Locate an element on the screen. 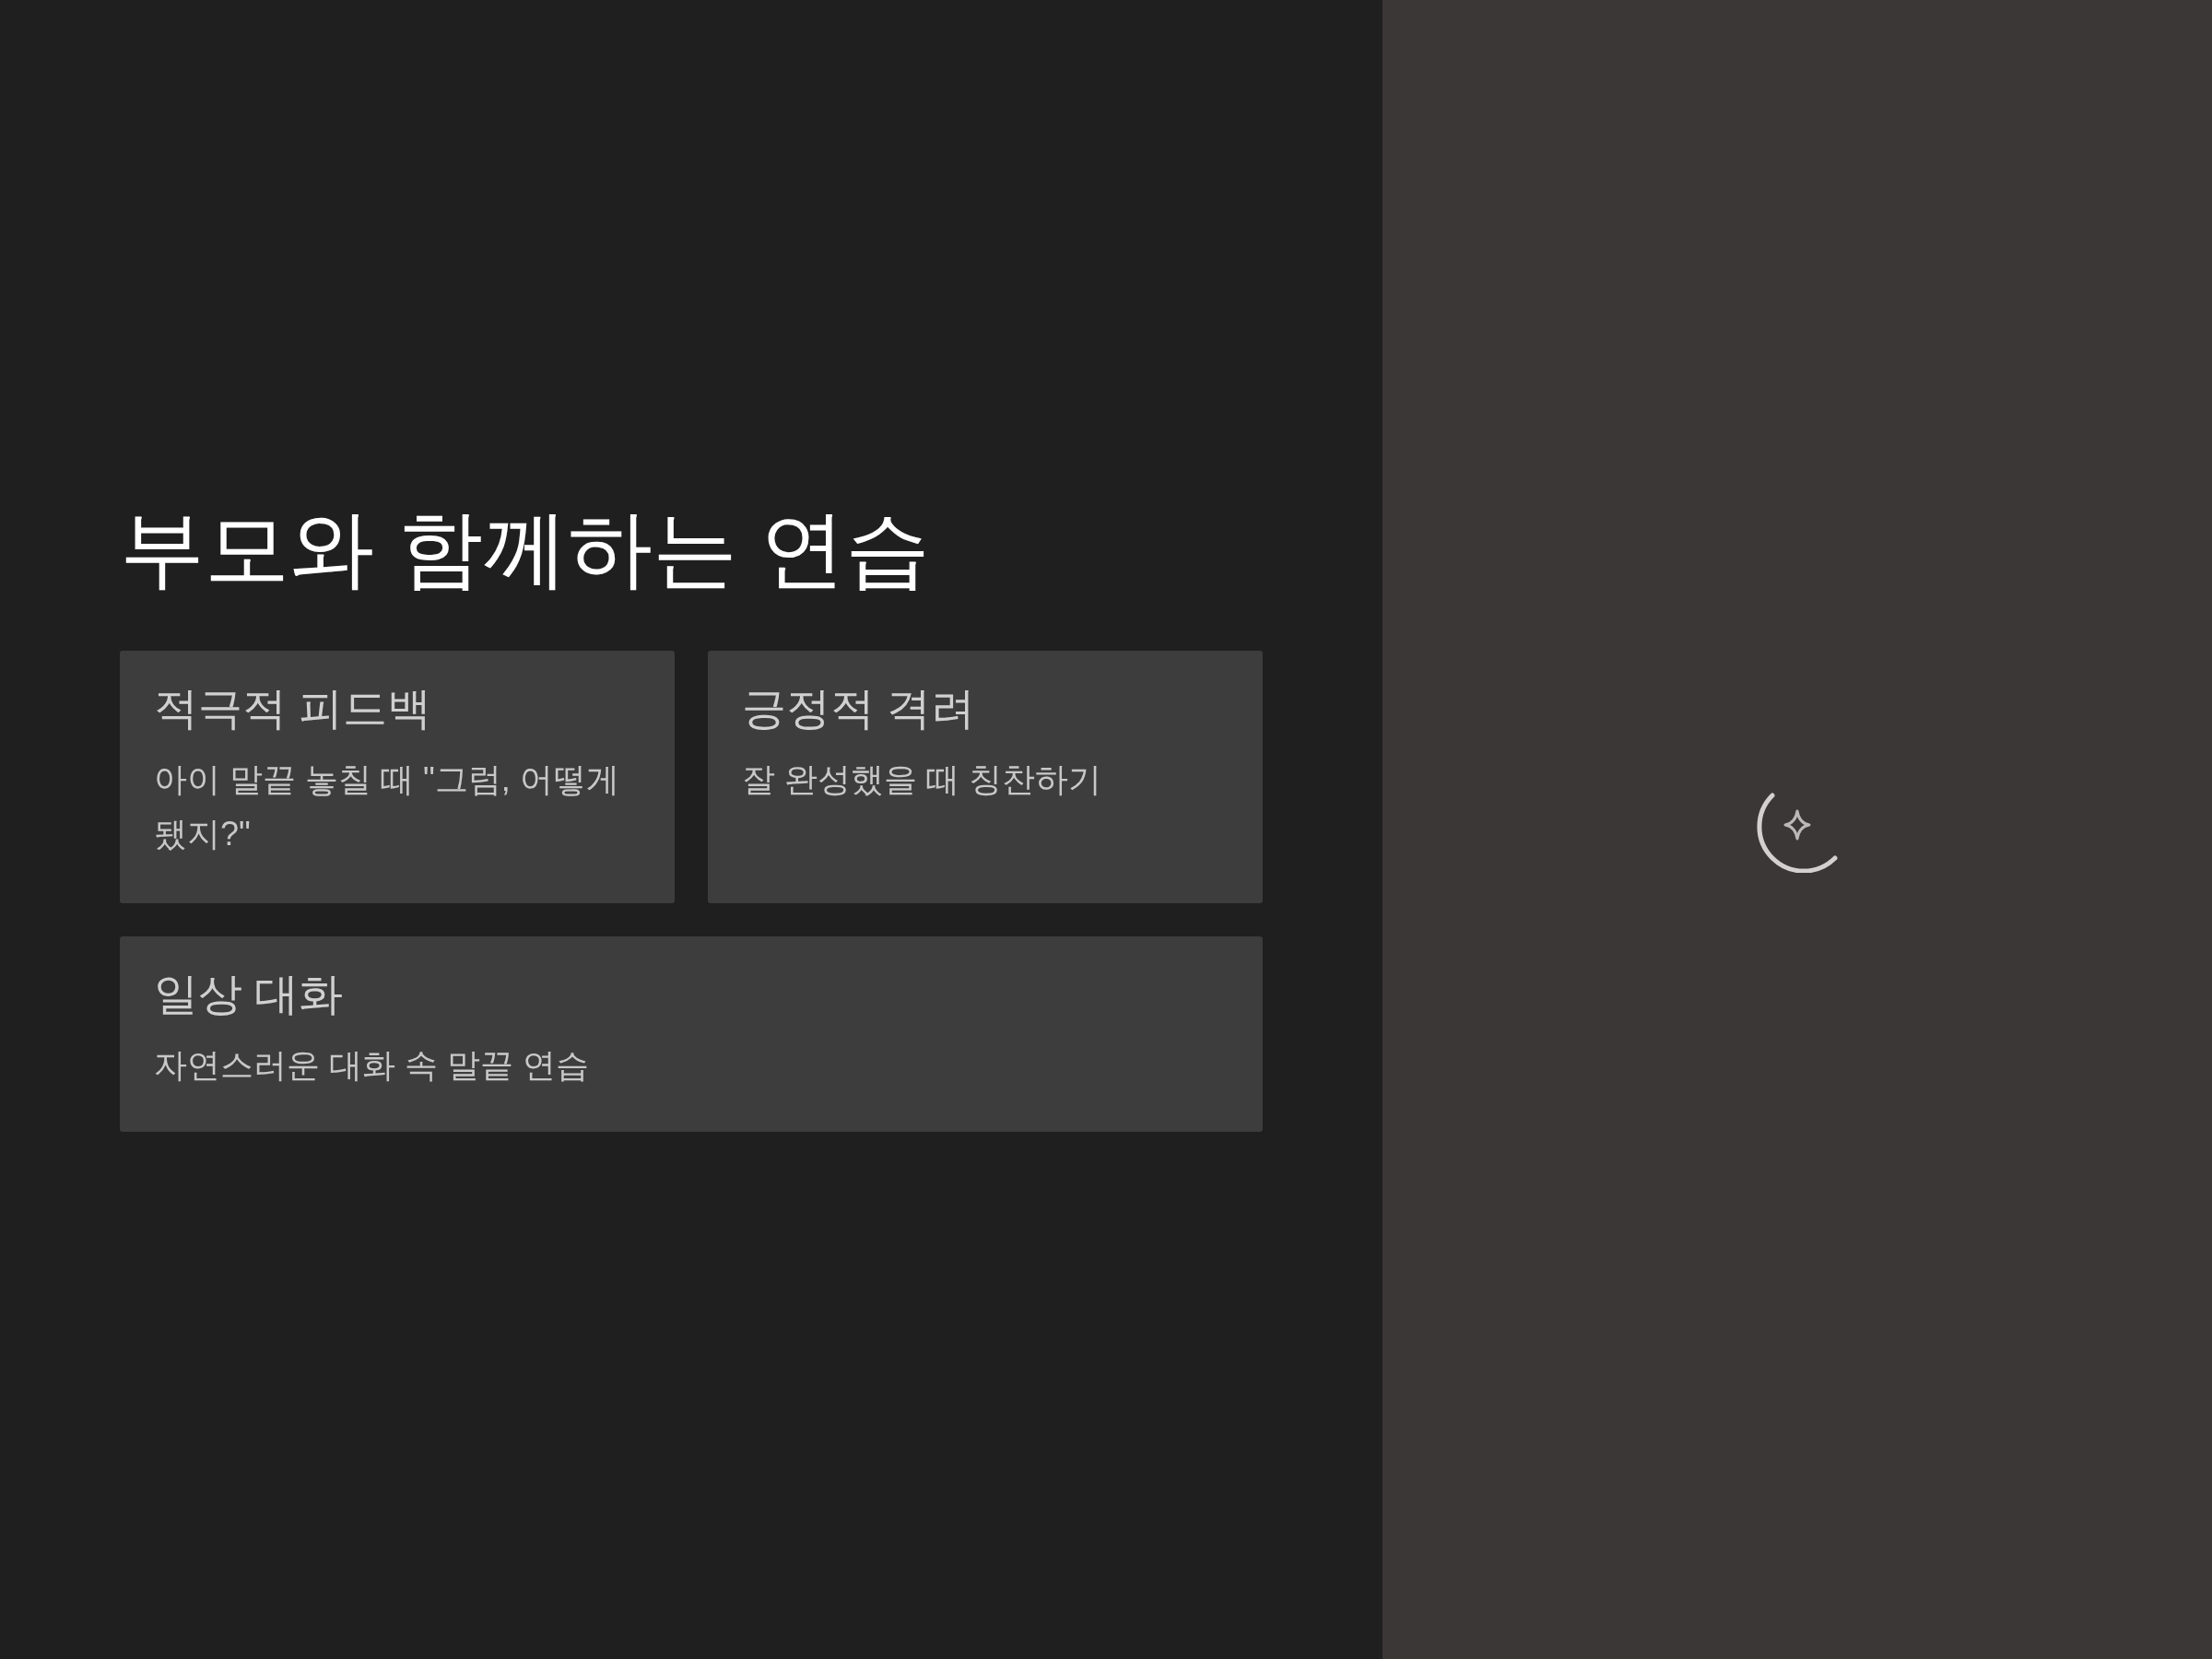  card-description: 자연스러운 대화 속 말끝 연습 is located at coordinates (372, 1065).